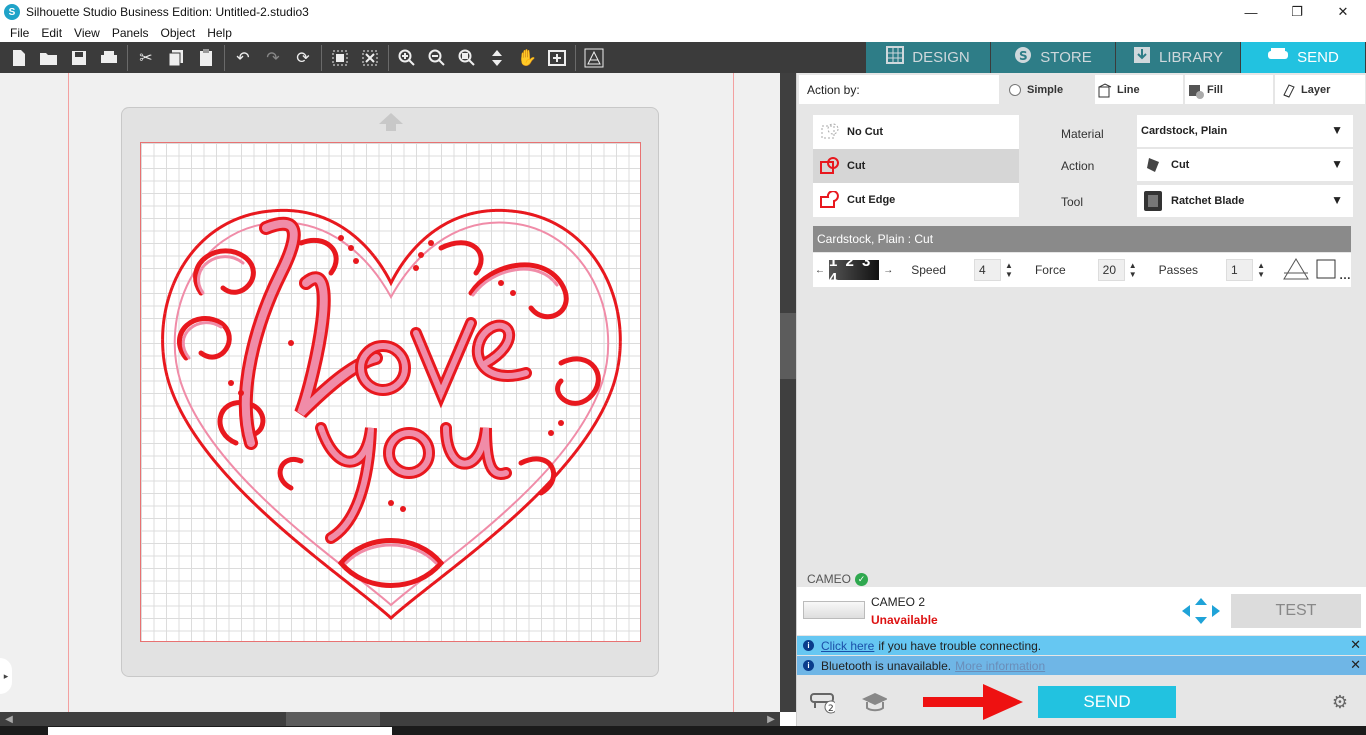  What do you see at coordinates (1320, 89) in the screenshot?
I see `mode-layer: Layer` at bounding box center [1320, 89].